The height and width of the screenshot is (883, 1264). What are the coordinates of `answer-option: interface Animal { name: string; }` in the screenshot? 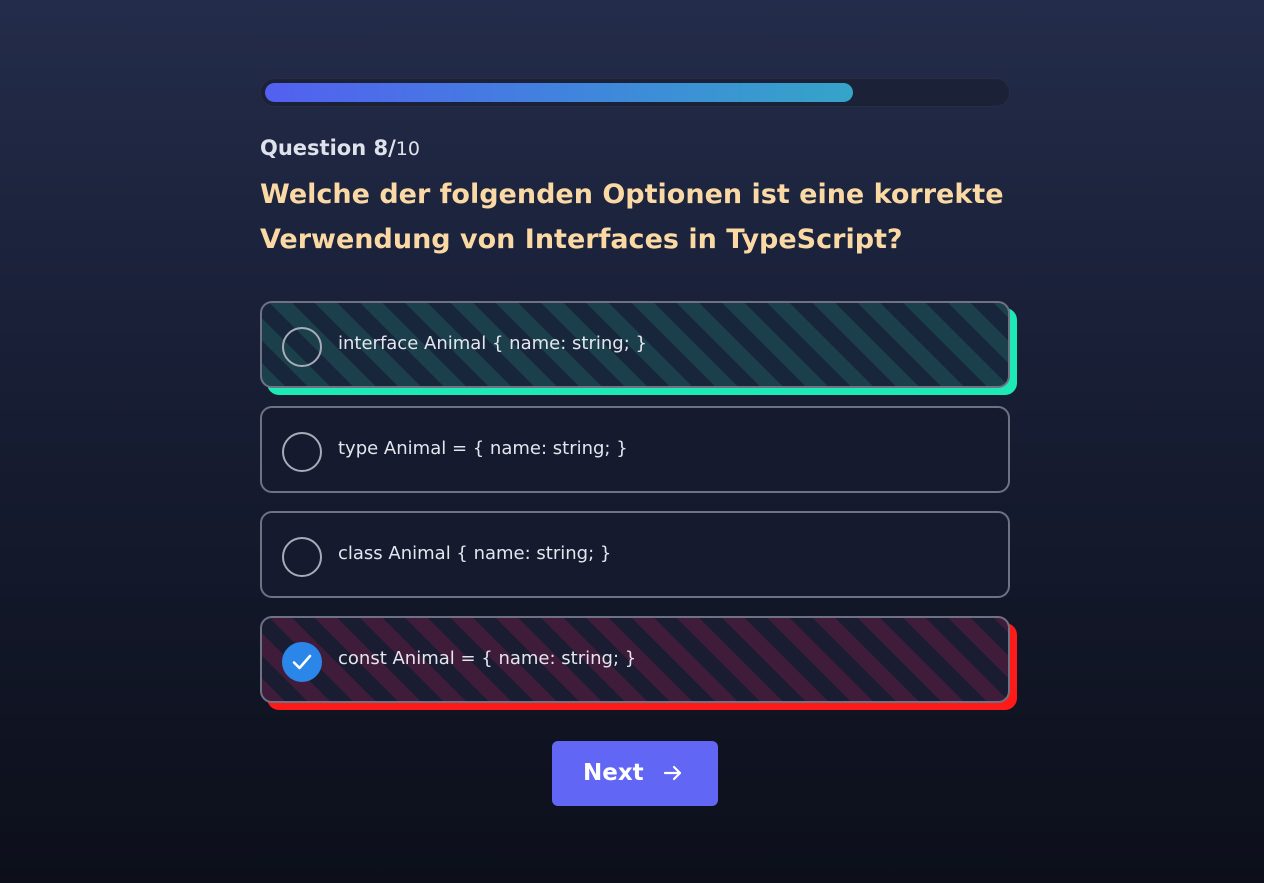 It's located at (635, 344).